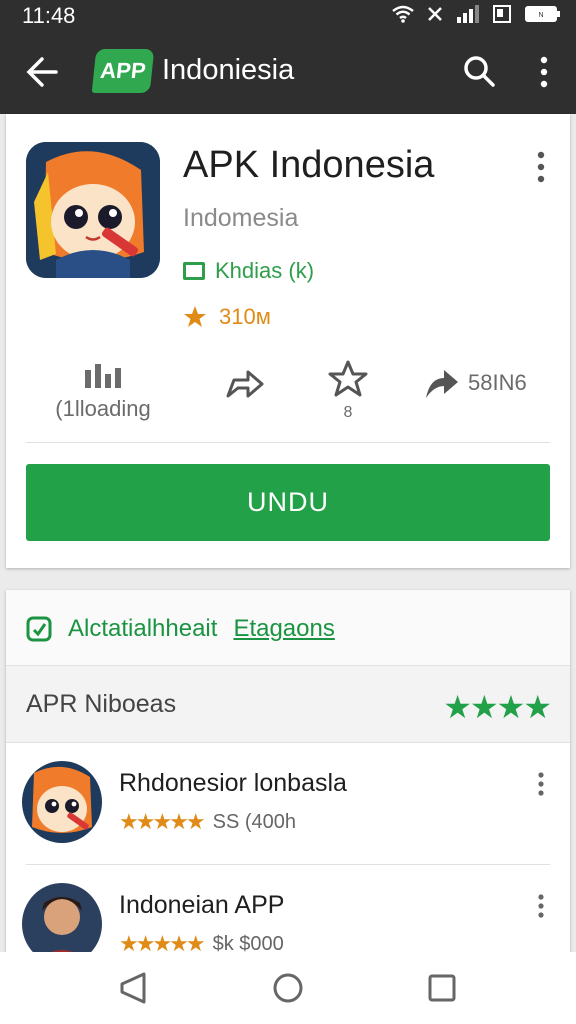 The width and height of the screenshot is (576, 1024). Describe the element at coordinates (265, 270) in the screenshot. I see `category-label: Khdias (k)` at that location.